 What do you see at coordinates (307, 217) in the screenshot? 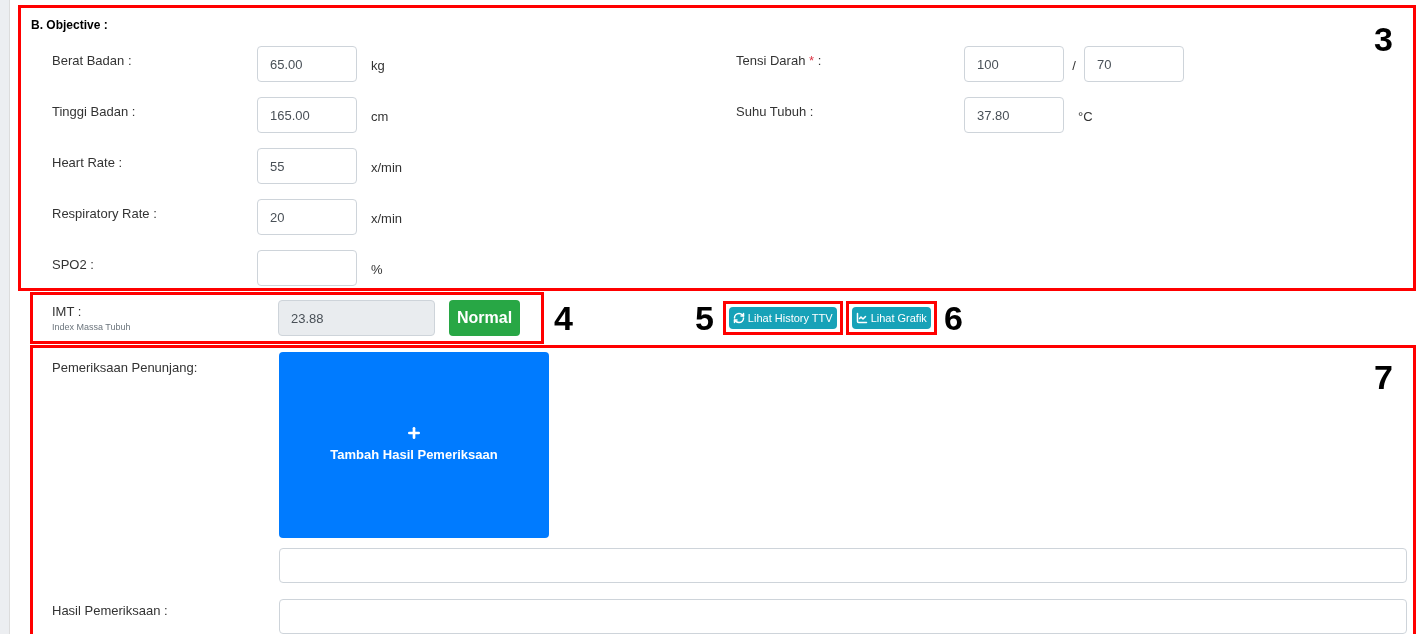
I see `input-field: 20` at bounding box center [307, 217].